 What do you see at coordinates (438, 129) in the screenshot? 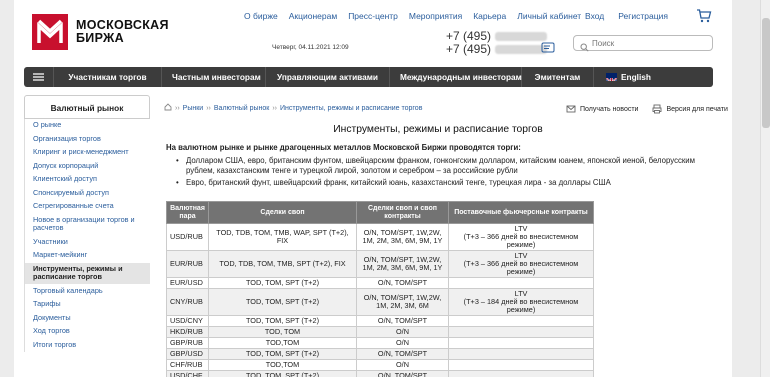
I see `page-title: Инструменты, режимы и расписание торгов` at bounding box center [438, 129].